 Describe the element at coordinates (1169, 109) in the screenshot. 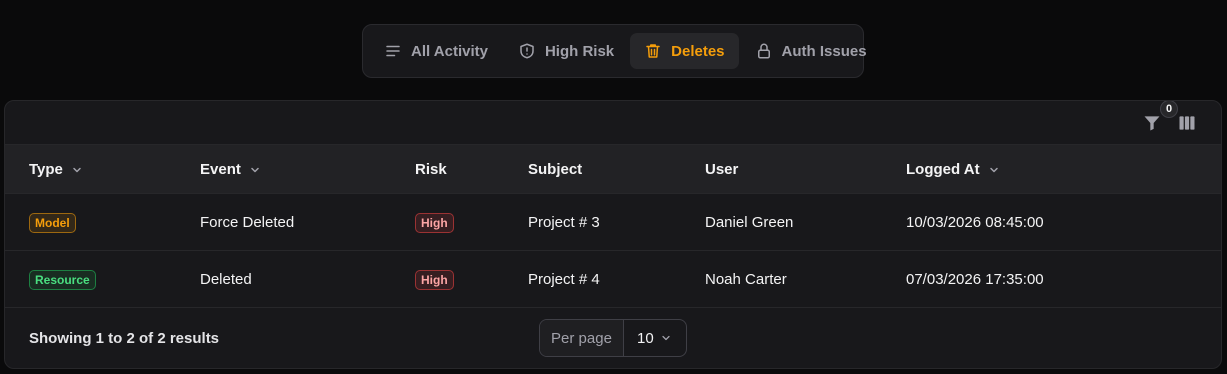

I see `filter-count-badge: 0` at that location.